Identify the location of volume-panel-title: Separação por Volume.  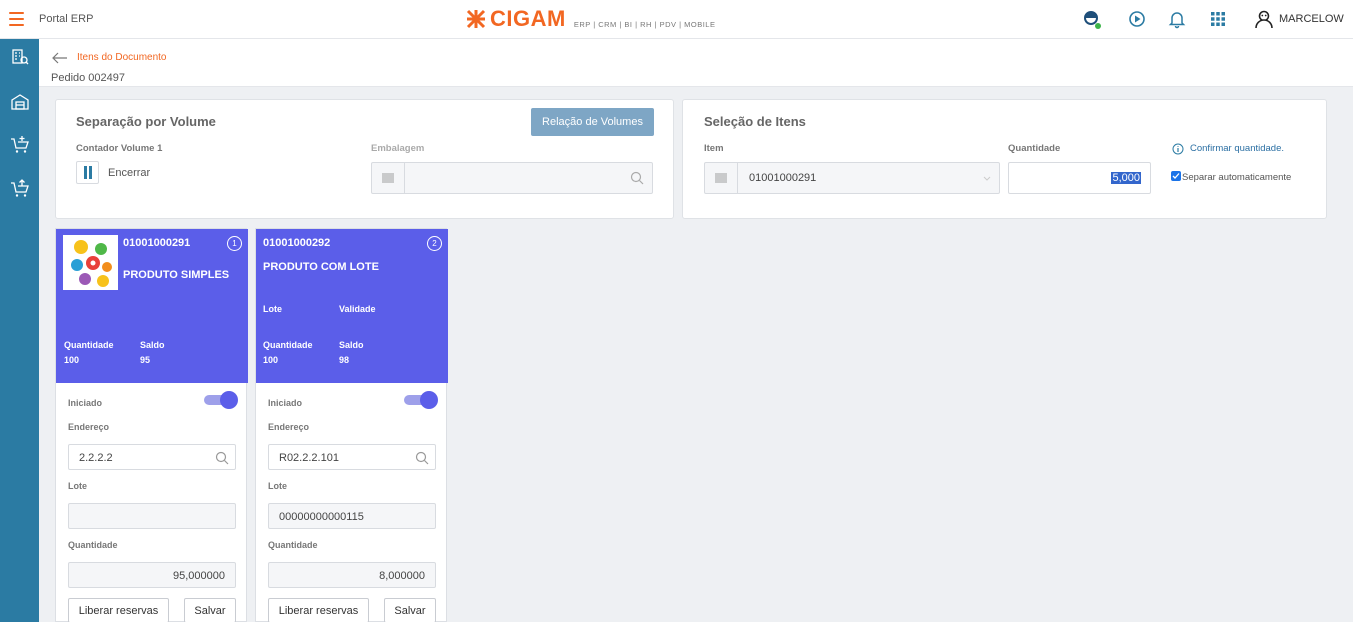
(146, 121).